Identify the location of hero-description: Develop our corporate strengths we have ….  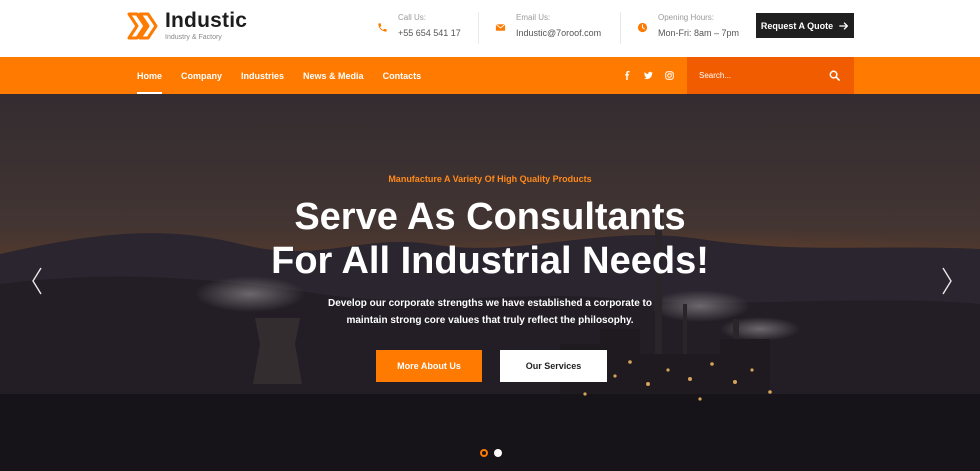
(490, 312).